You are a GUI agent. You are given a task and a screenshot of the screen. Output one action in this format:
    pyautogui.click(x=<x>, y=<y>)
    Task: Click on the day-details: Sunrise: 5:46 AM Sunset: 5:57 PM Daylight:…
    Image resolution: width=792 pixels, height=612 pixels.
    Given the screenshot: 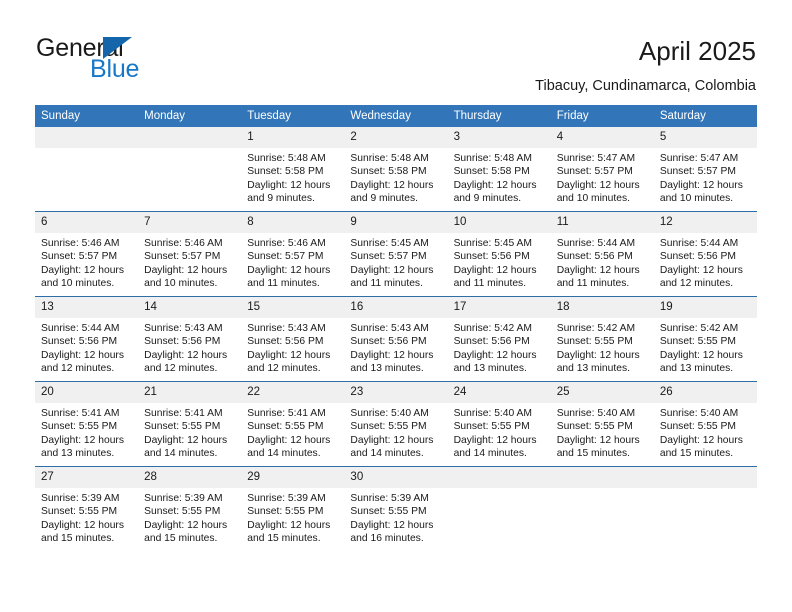 What is the action you would take?
    pyautogui.click(x=86, y=262)
    